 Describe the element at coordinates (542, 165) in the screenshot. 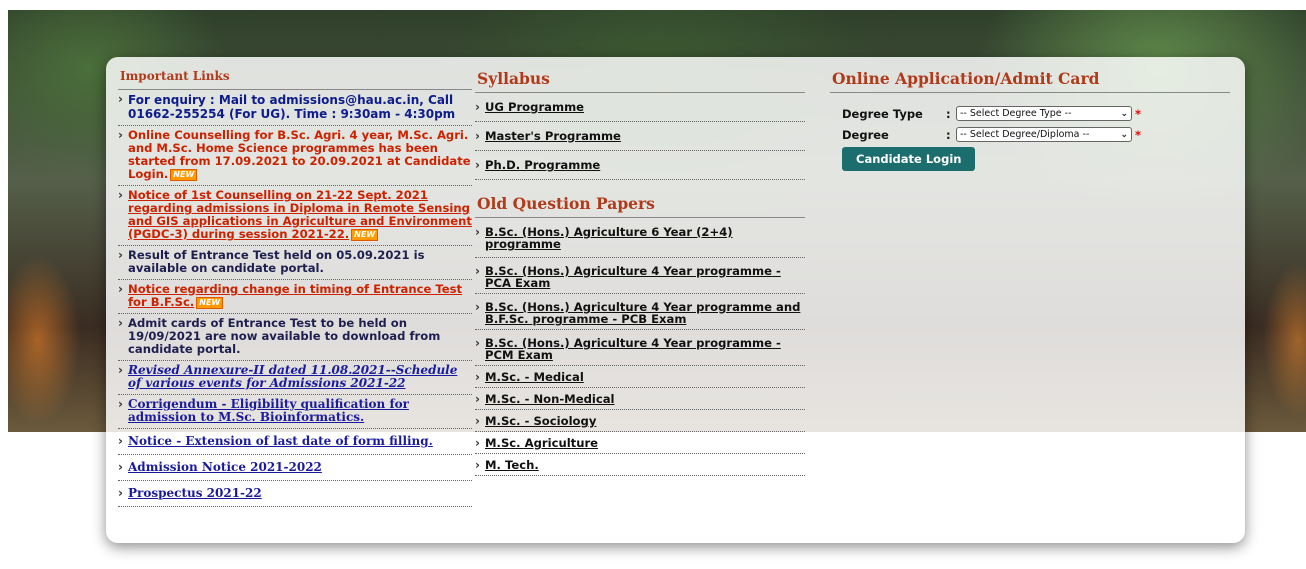

I see `phd-programme-link: Ph.D. Programme` at that location.